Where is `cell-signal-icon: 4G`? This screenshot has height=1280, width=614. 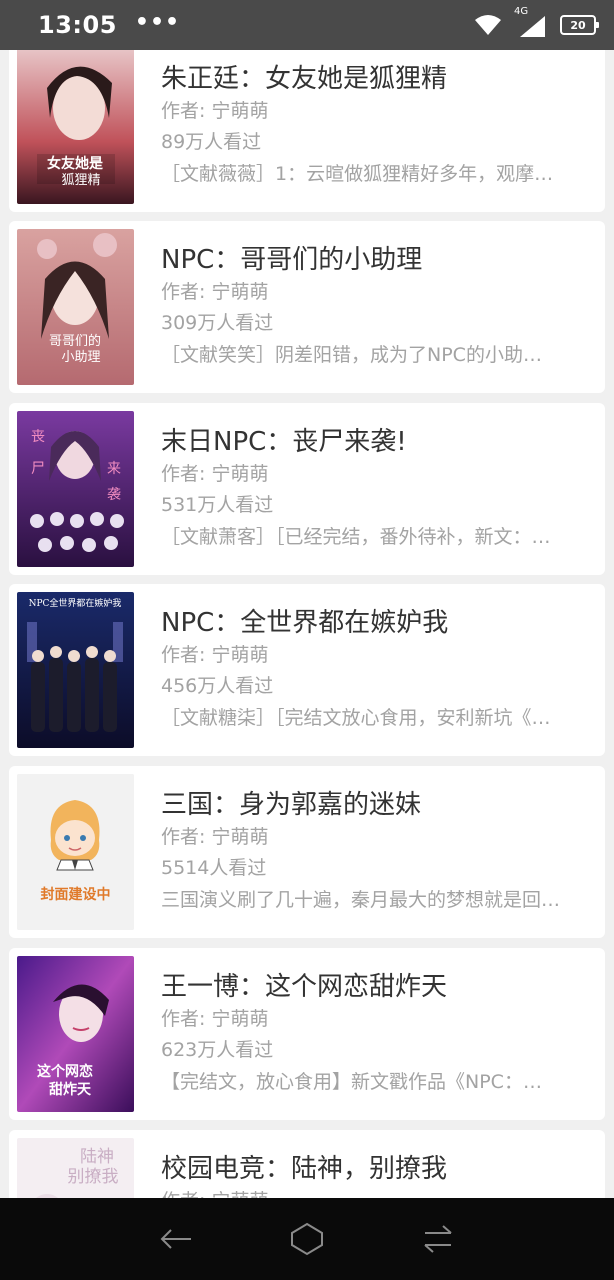
cell-signal-icon: 4G is located at coordinates (530, 22).